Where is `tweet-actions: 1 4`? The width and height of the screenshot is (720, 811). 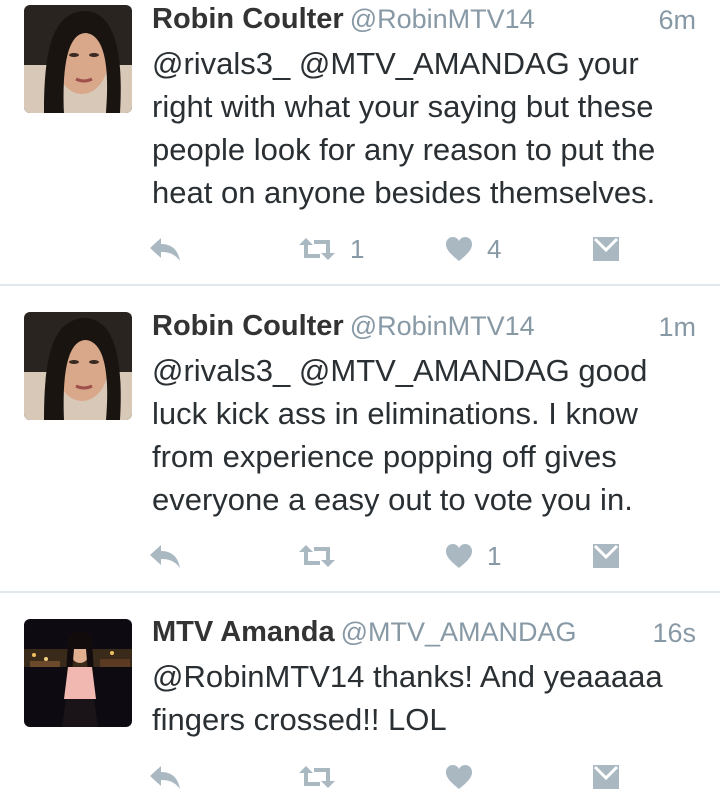 tweet-actions: 1 4 is located at coordinates (388, 249).